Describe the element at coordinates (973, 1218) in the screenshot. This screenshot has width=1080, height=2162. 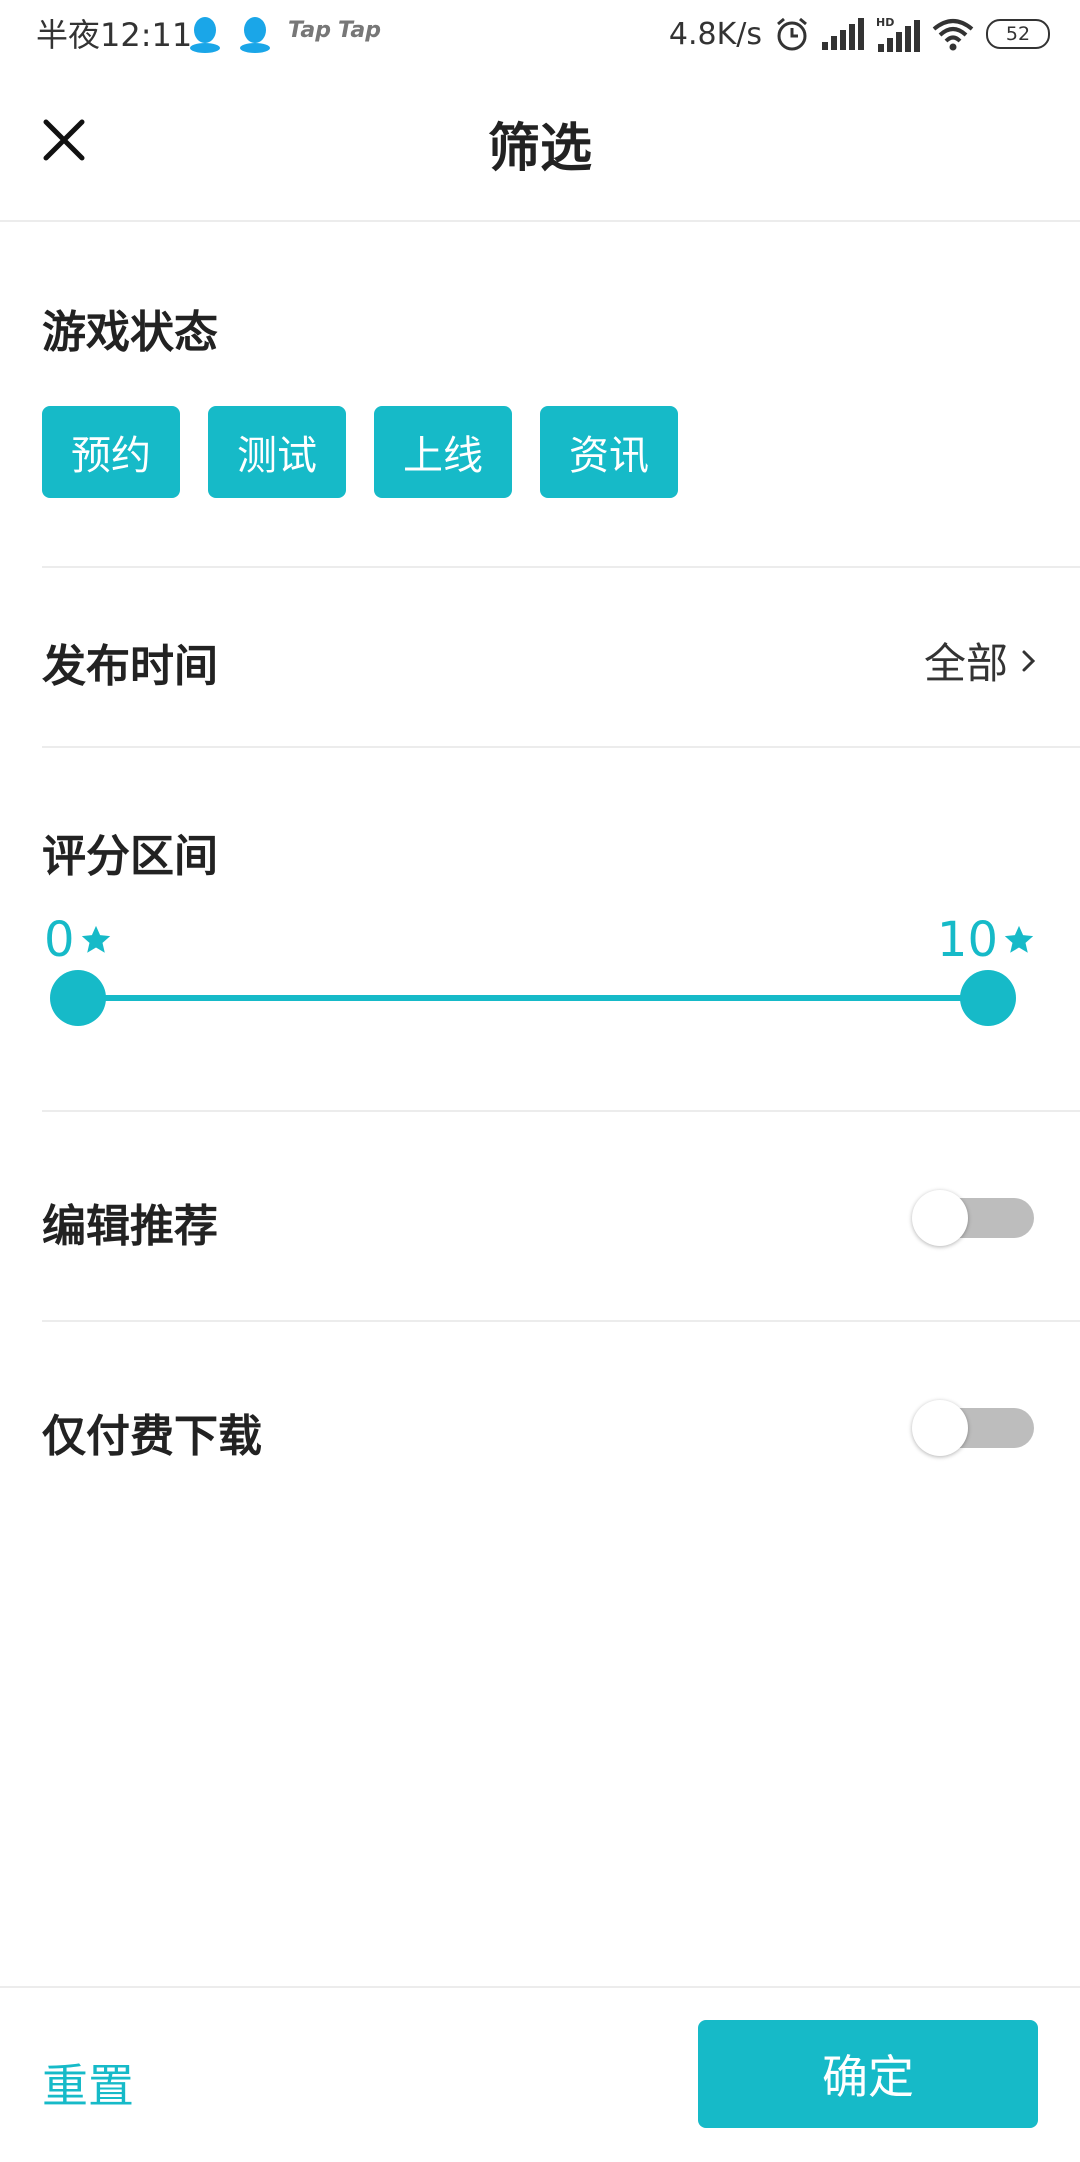
I see `editor-recommend-switch` at that location.